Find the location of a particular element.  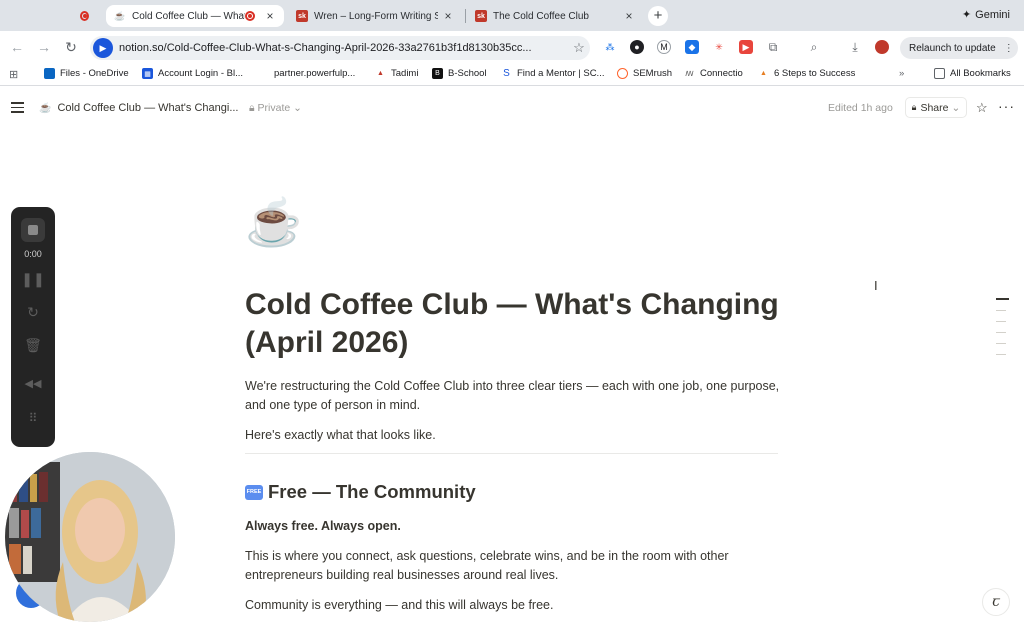

gemini-button: ✦ Gemini is located at coordinates (985, 15).